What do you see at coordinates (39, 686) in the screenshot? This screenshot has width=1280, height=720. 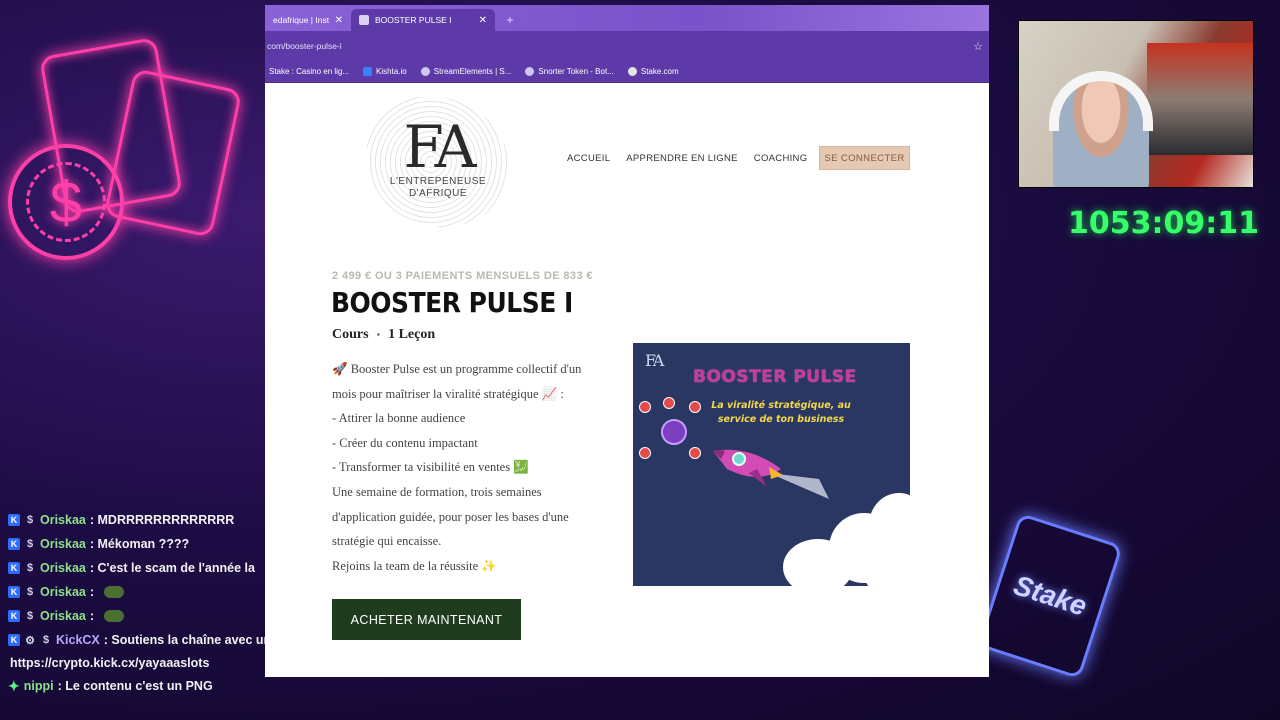 I see `chat-username: nippi` at bounding box center [39, 686].